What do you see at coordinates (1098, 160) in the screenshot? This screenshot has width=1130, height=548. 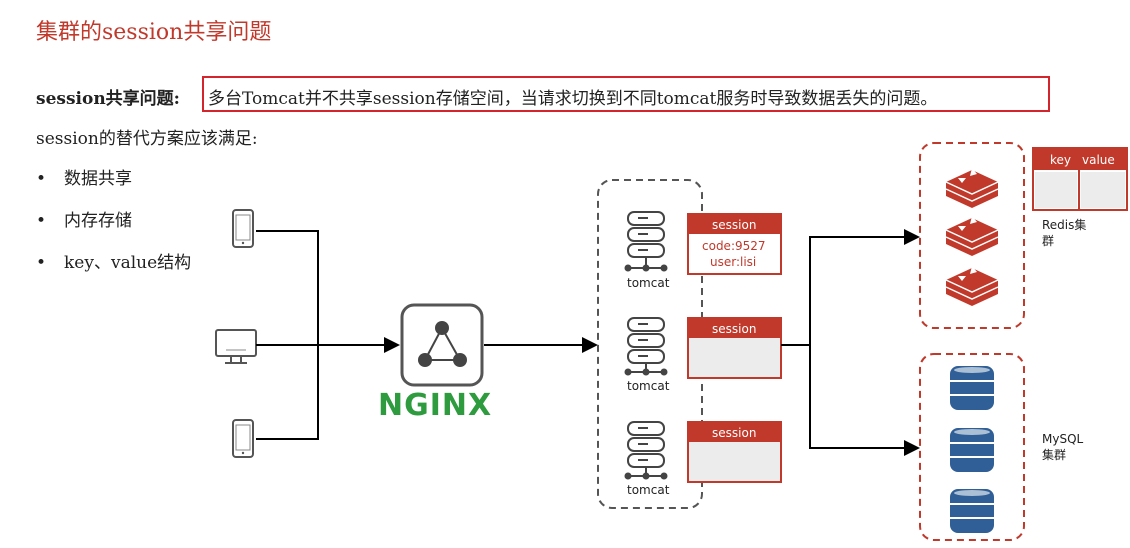 I see `kv-value-header: value` at bounding box center [1098, 160].